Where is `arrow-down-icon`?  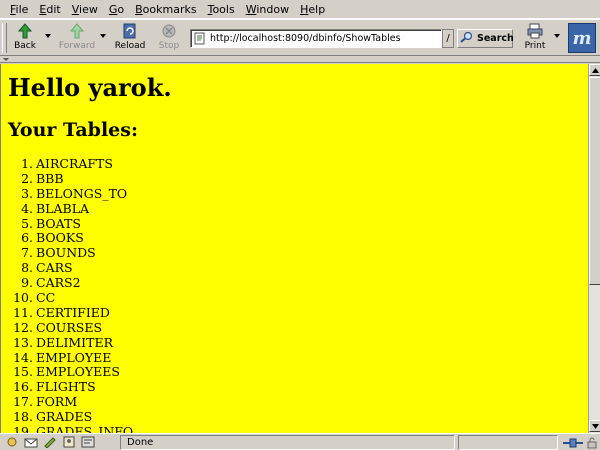 arrow-down-icon is located at coordinates (595, 426).